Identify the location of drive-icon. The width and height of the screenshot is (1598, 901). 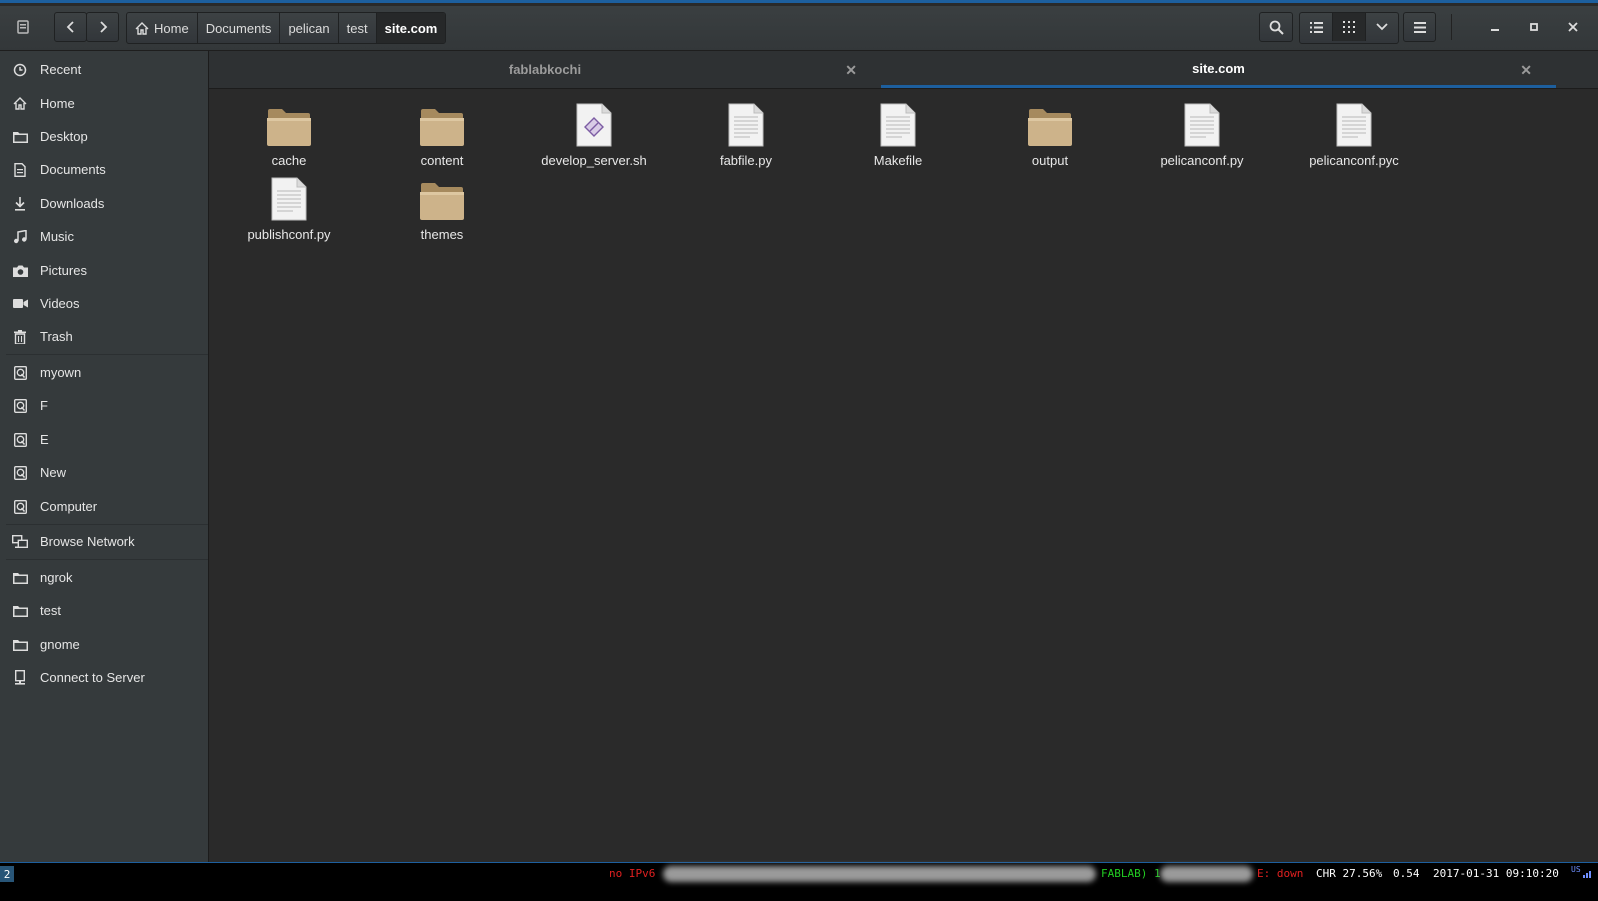
(20, 472).